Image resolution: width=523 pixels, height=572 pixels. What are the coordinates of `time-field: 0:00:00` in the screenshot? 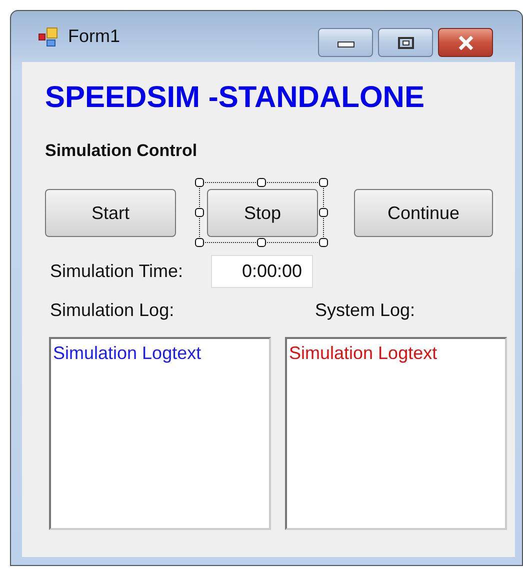 It's located at (262, 271).